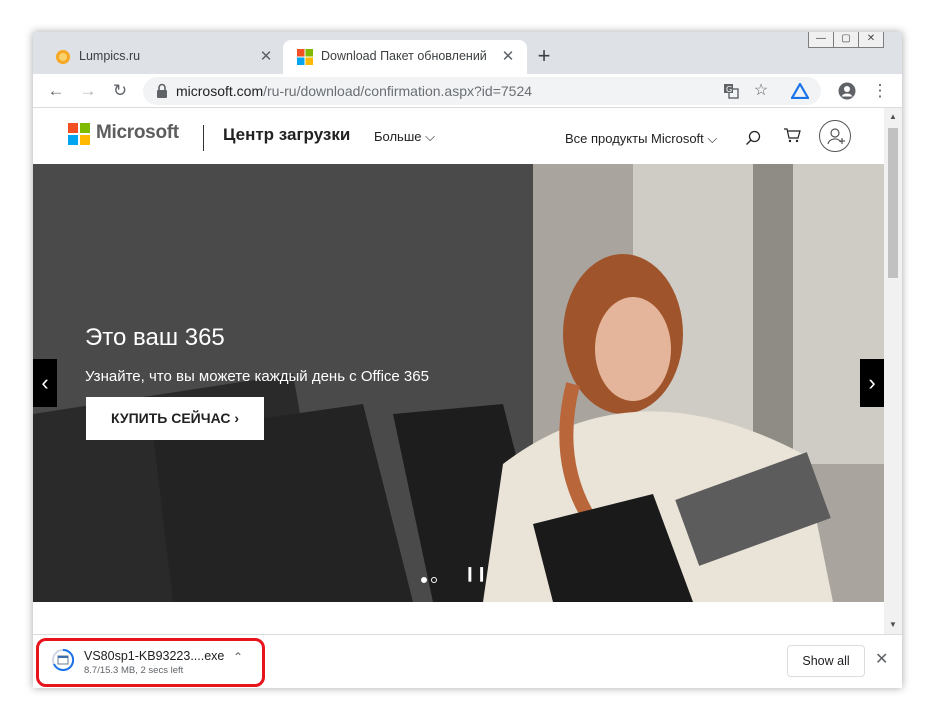 Image resolution: width=934 pixels, height=719 pixels. What do you see at coordinates (800, 91) in the screenshot?
I see `extension-triangle-icon` at bounding box center [800, 91].